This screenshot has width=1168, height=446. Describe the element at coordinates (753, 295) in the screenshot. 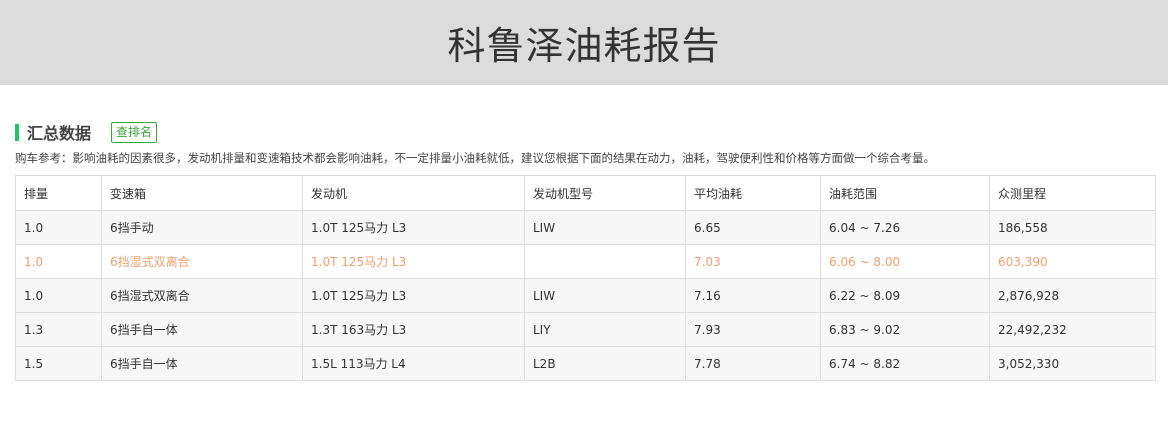

I see `cell-avg-consumption: 7.16` at that location.